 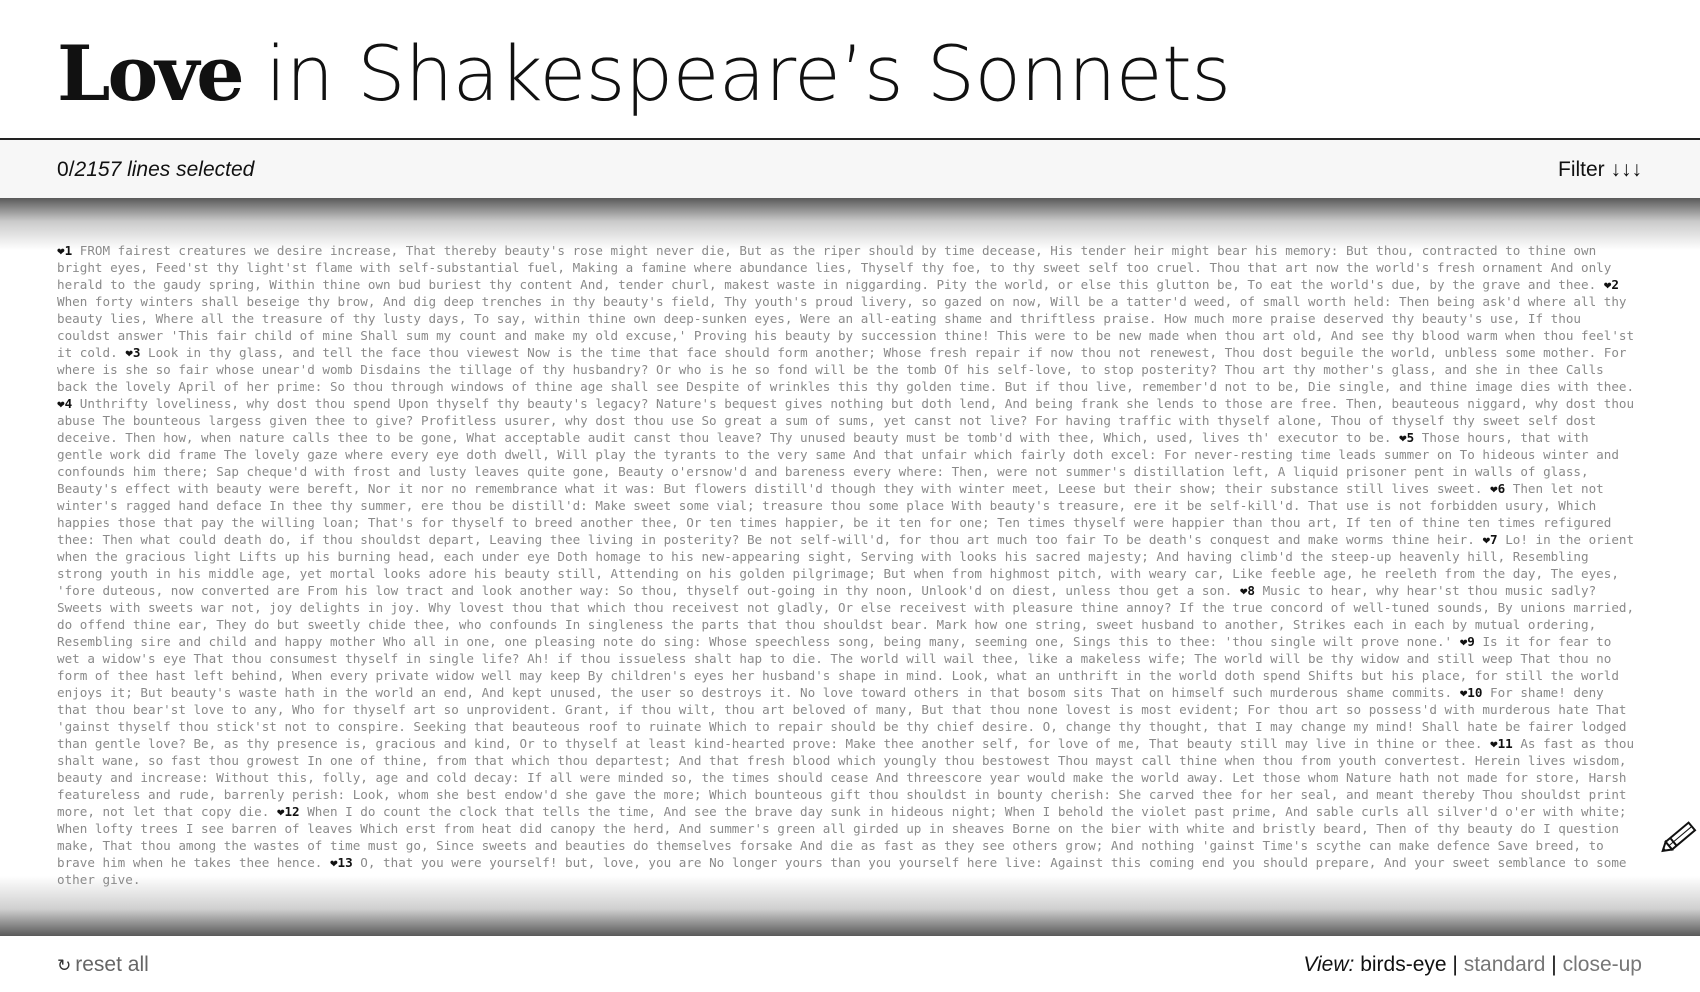 I want to click on selected-total: 2157 lines selected, so click(x=164, y=169).